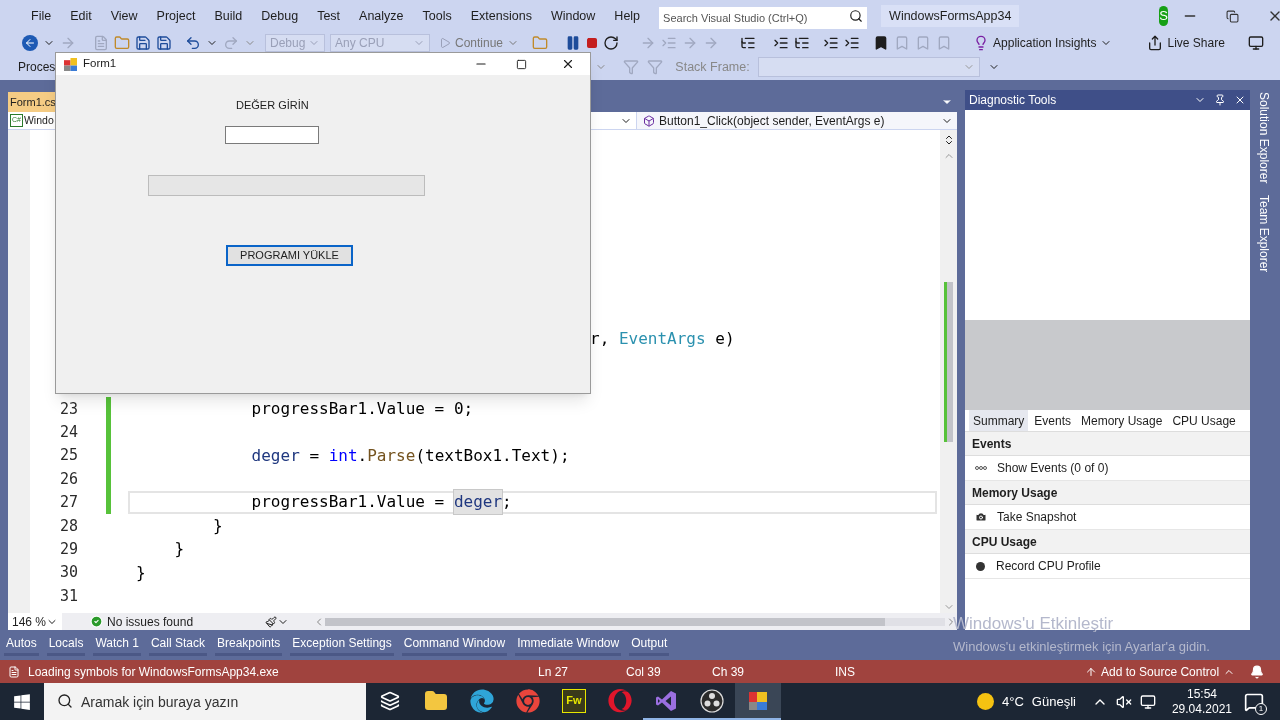  I want to click on issues-status: No issues found, so click(150, 622).